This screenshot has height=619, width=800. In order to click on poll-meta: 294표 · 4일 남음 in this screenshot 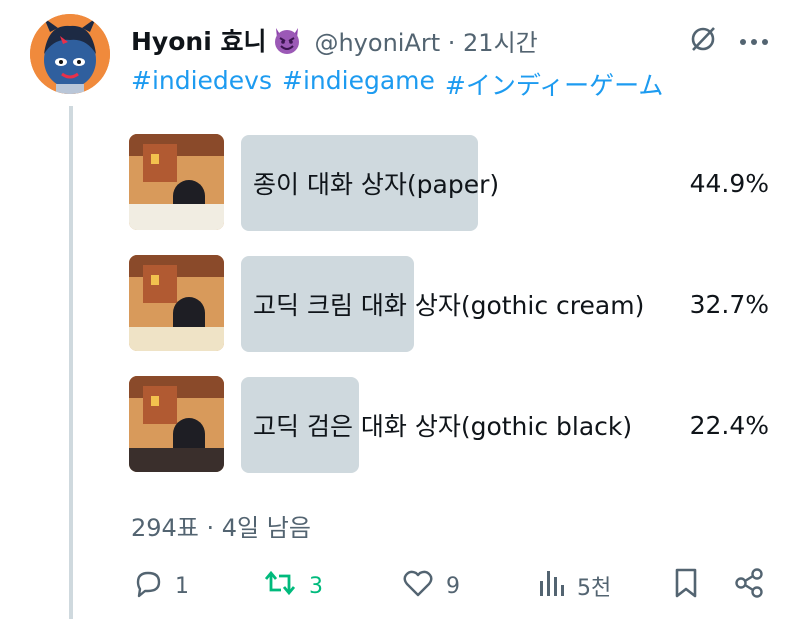, I will do `click(221, 528)`.